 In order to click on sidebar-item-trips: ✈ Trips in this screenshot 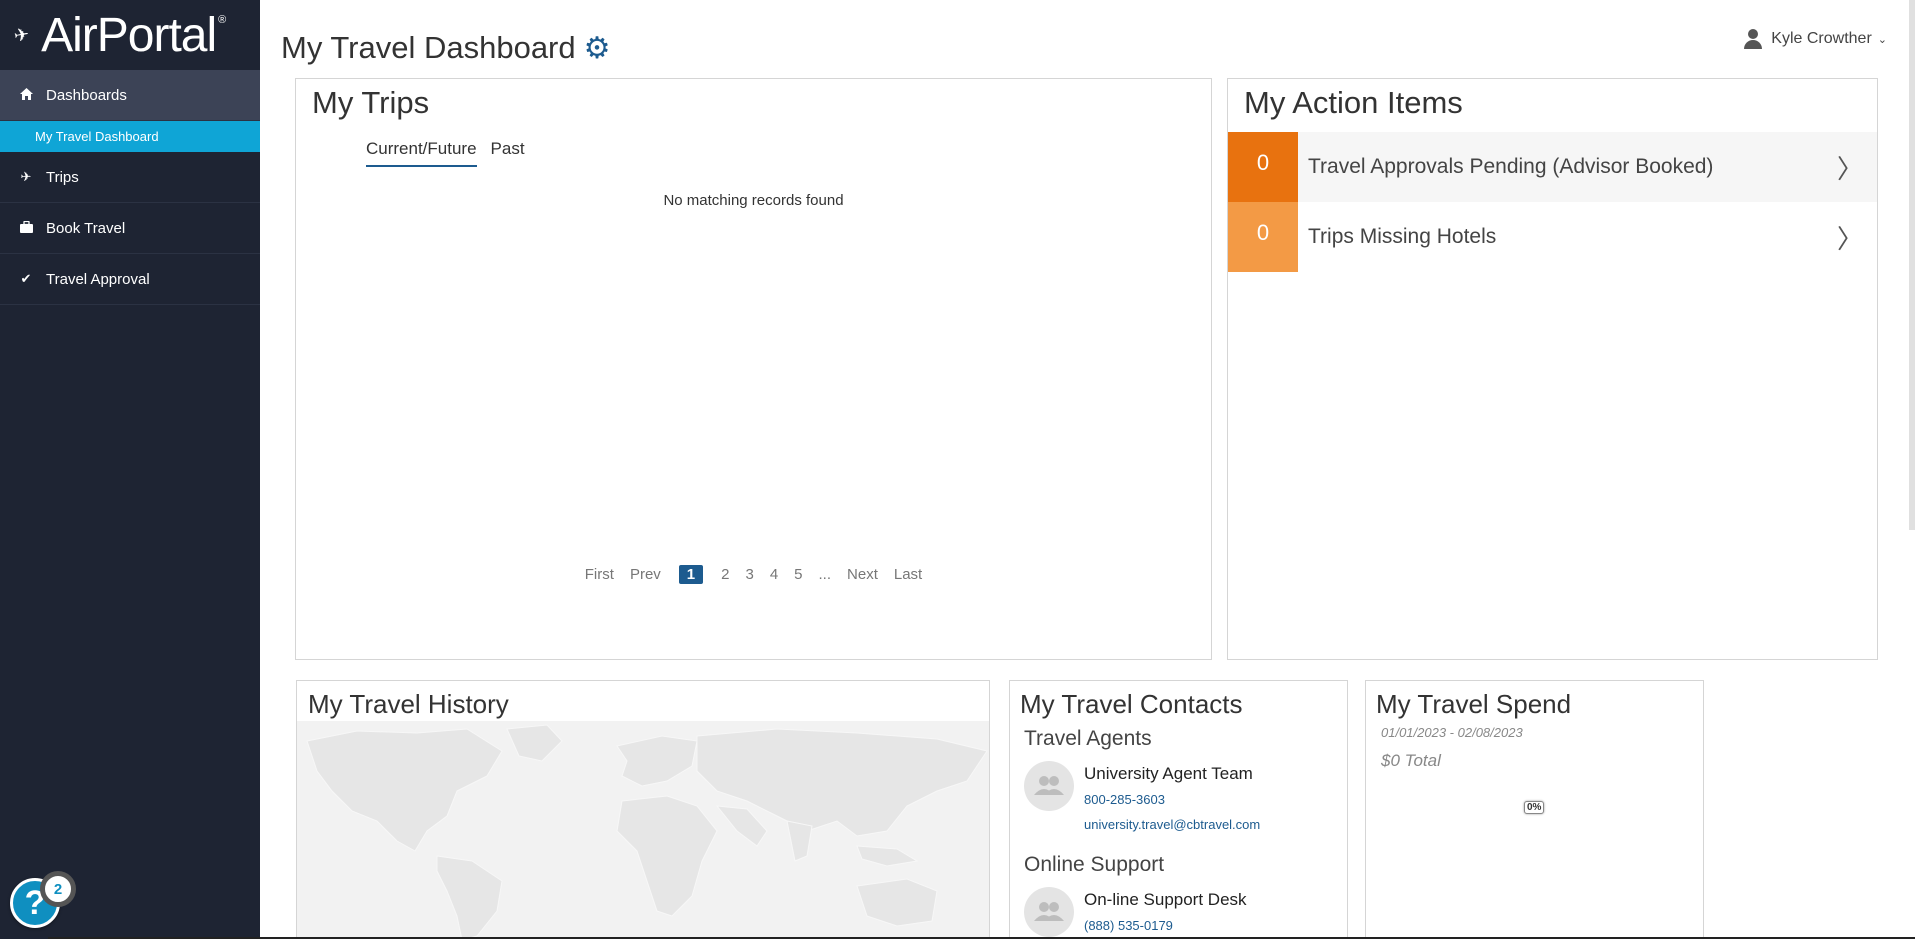, I will do `click(130, 177)`.